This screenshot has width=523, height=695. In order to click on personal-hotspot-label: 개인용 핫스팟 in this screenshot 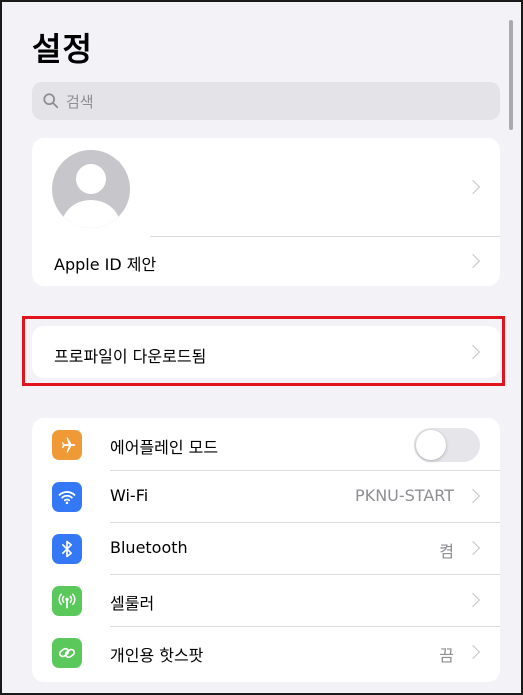, I will do `click(157, 655)`.